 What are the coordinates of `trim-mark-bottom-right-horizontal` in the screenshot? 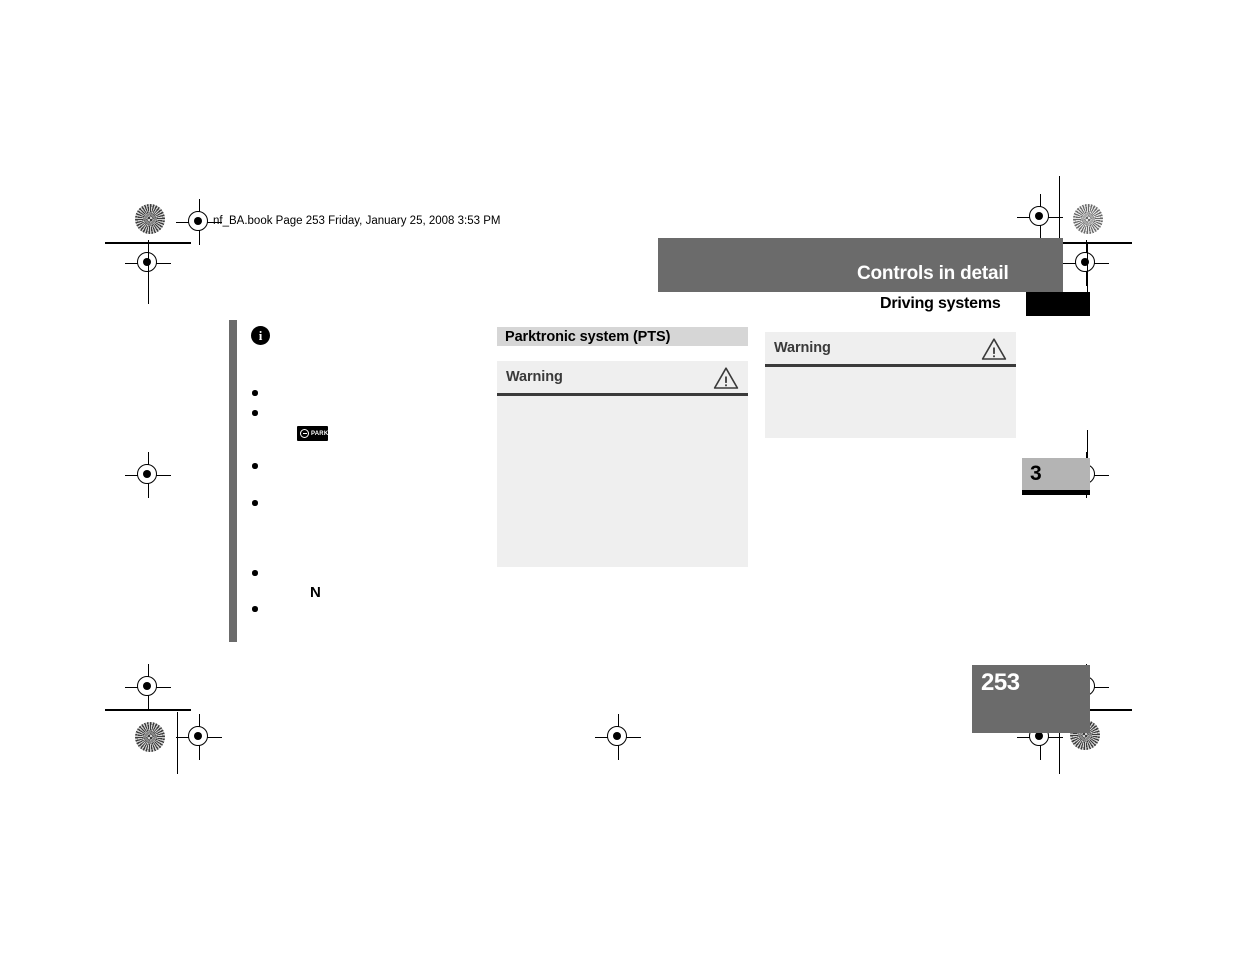 It's located at (1109, 710).